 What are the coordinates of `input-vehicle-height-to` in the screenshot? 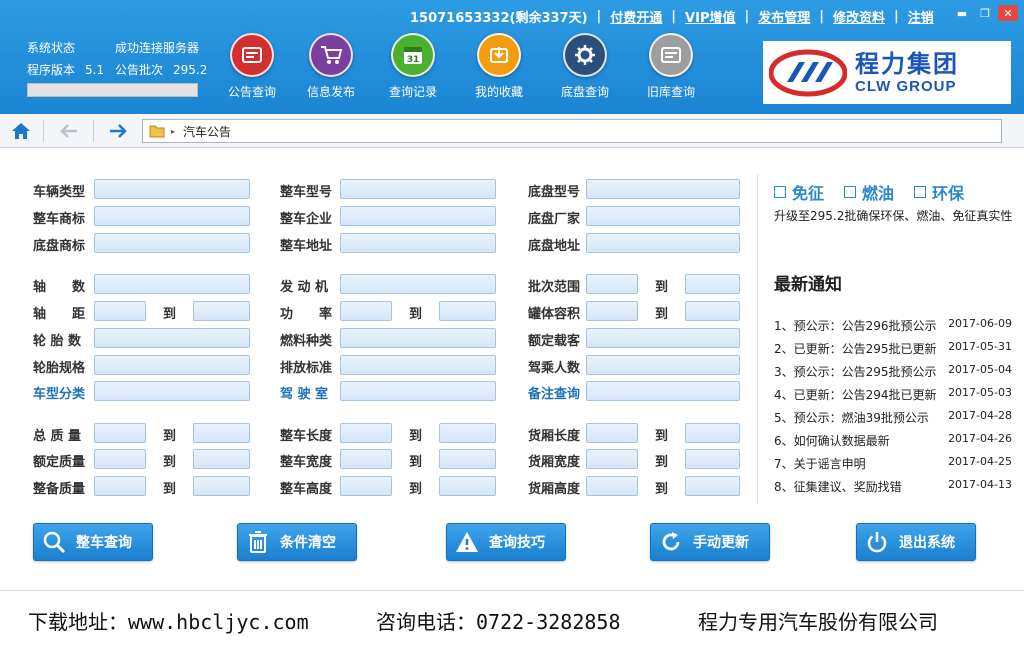 It's located at (467, 486).